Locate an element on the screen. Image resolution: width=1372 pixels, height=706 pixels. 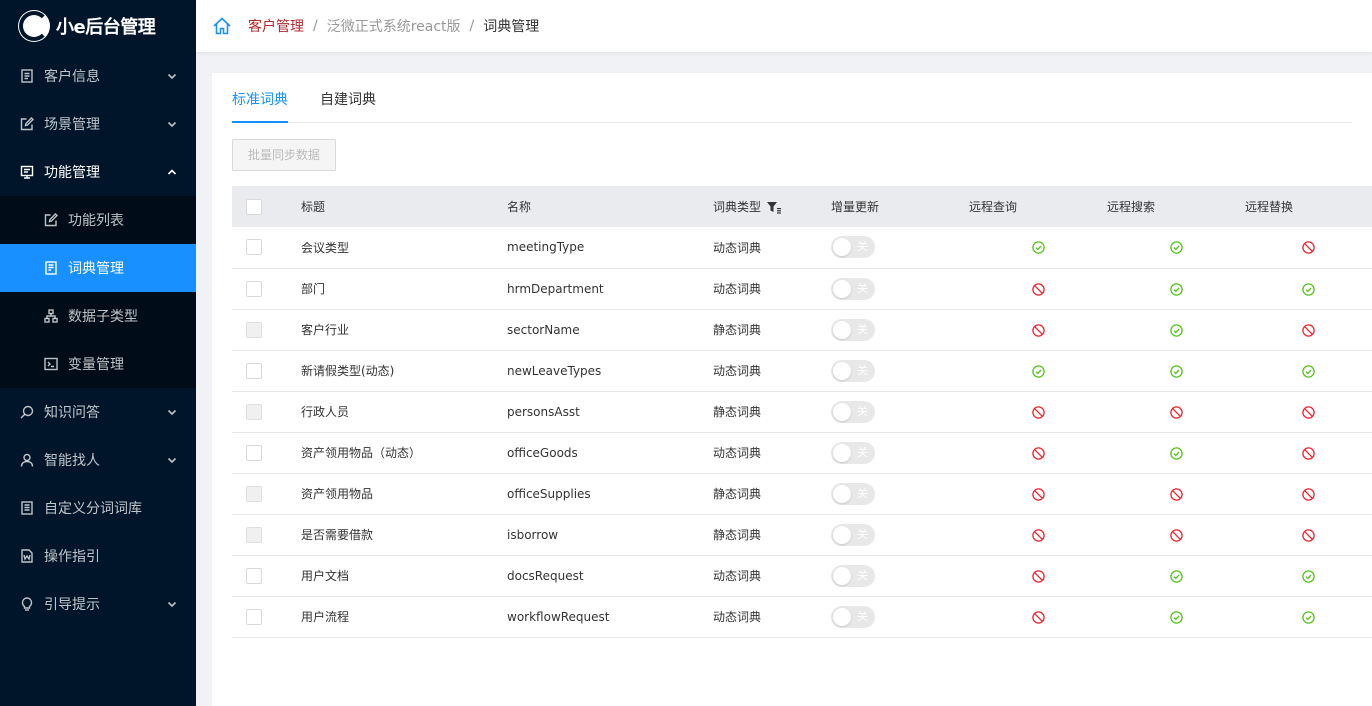
table-row: 行政人员 personsAsst 静态词典 关 is located at coordinates (802, 412).